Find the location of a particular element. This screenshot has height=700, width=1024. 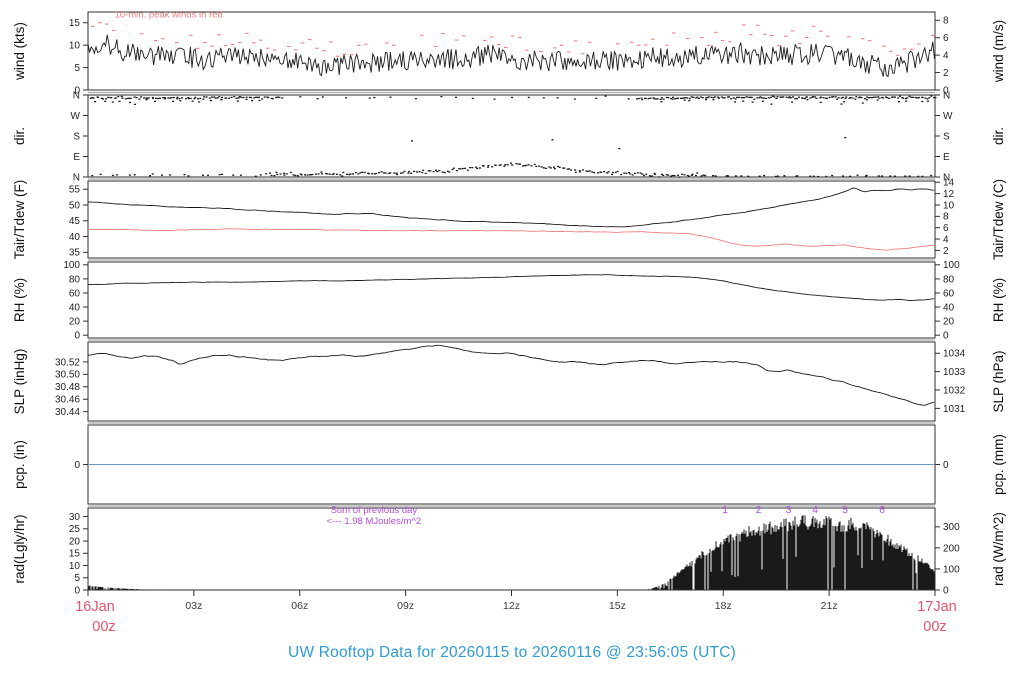

time-tick-label: 15z is located at coordinates (617, 606).